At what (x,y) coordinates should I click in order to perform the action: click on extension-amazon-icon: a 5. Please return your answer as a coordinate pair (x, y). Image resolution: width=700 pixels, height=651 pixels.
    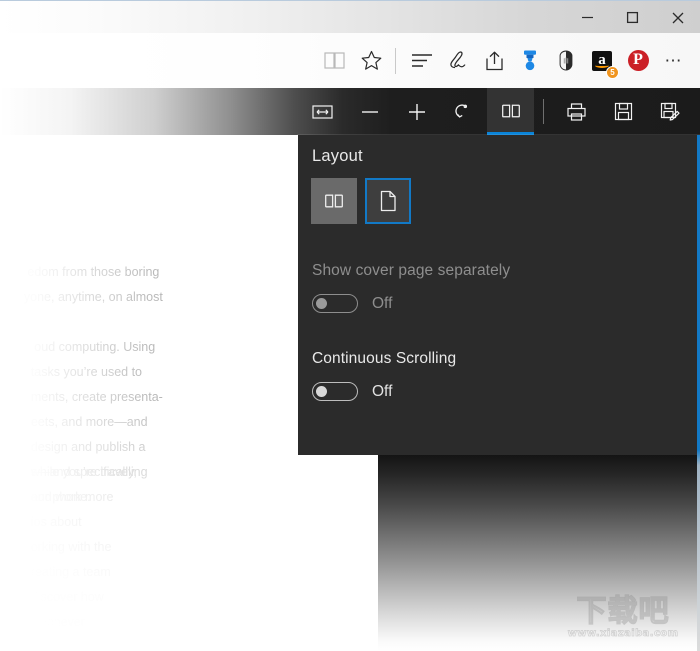
    Looking at the image, I should click on (602, 61).